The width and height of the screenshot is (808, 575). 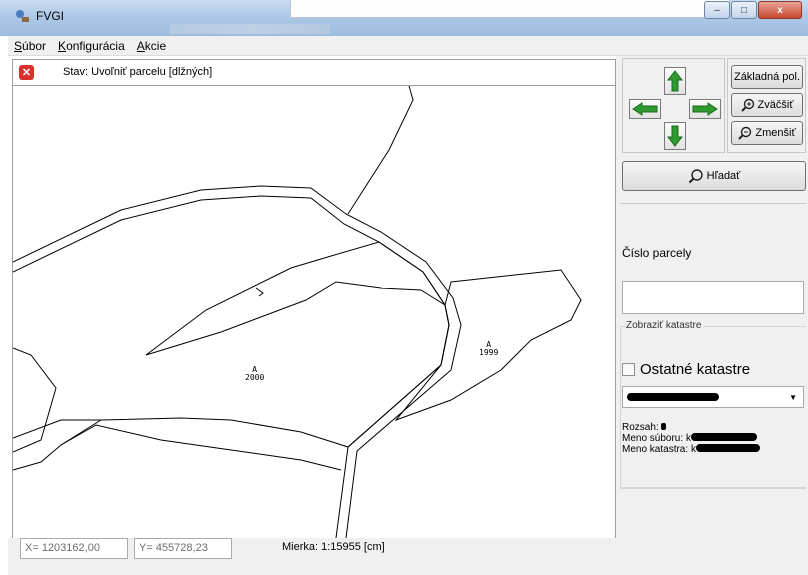 I want to click on parcel-number-label: Číslo parcely, so click(x=657, y=253).